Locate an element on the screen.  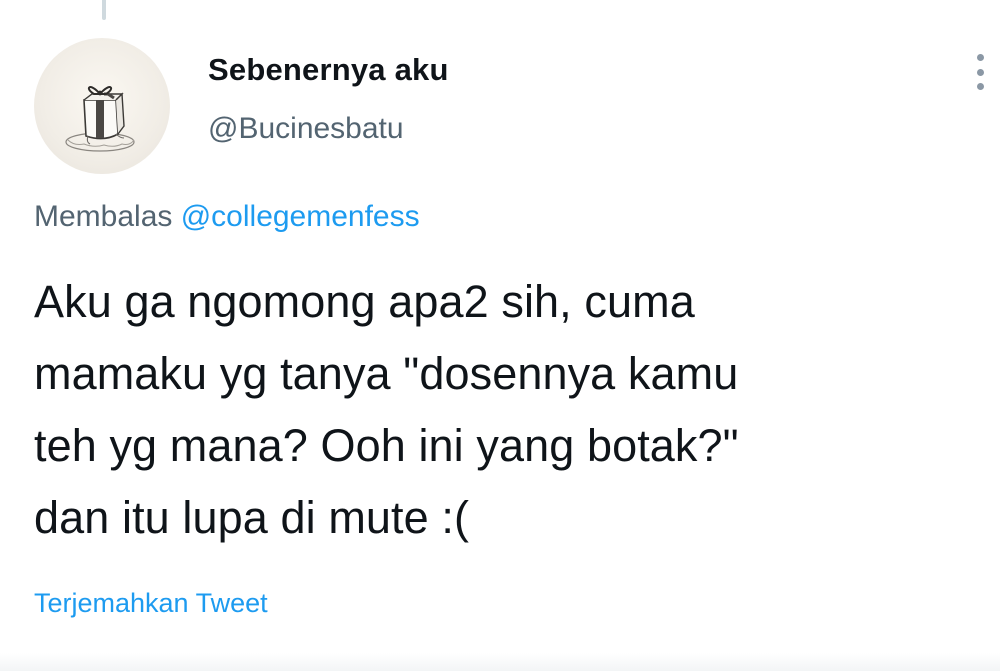
display-name: Sebenernya aku is located at coordinates (328, 70).